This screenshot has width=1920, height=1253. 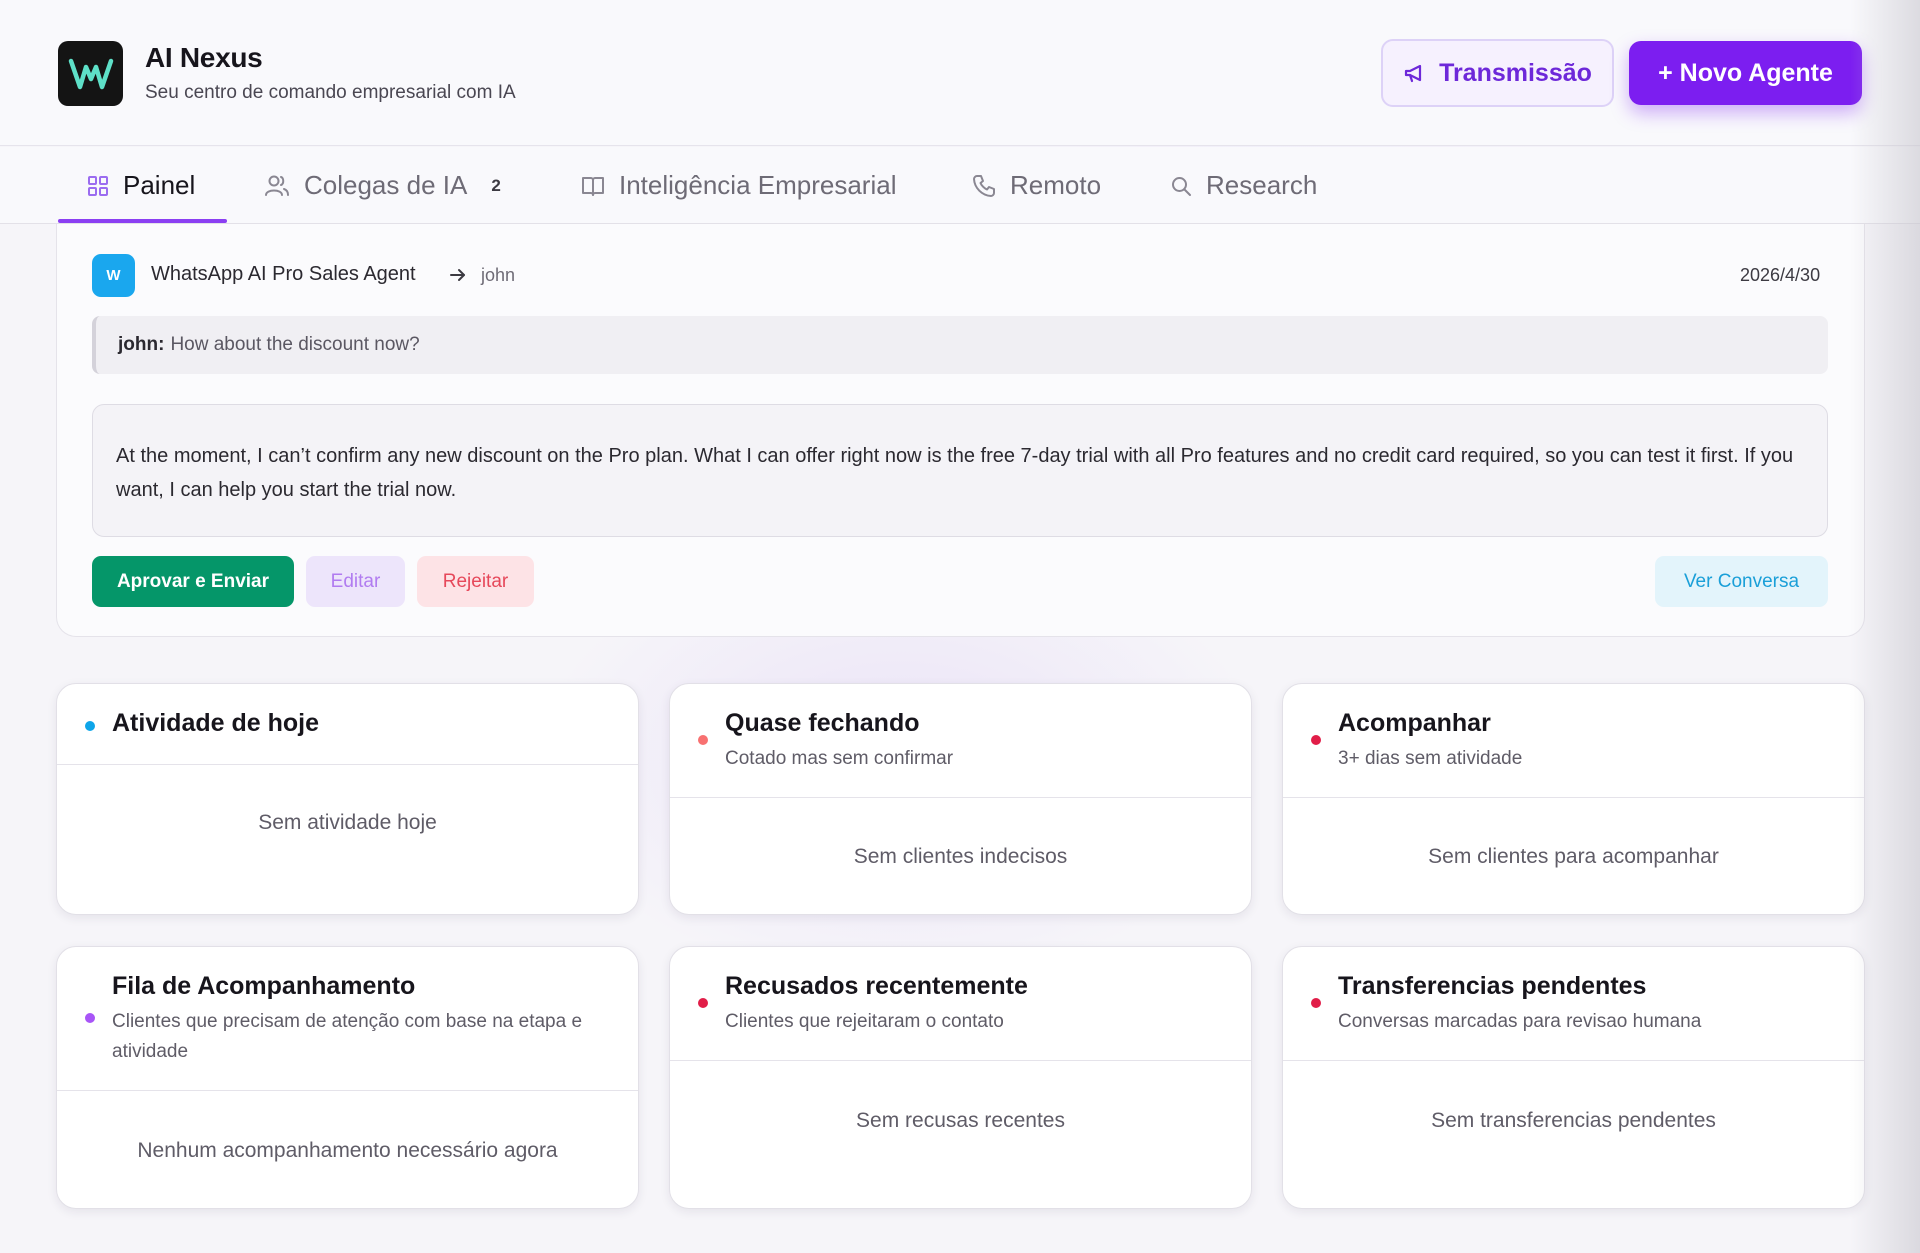 I want to click on card-todays-activity: Atividade de hoje Sem atividade hoje, so click(x=347, y=799).